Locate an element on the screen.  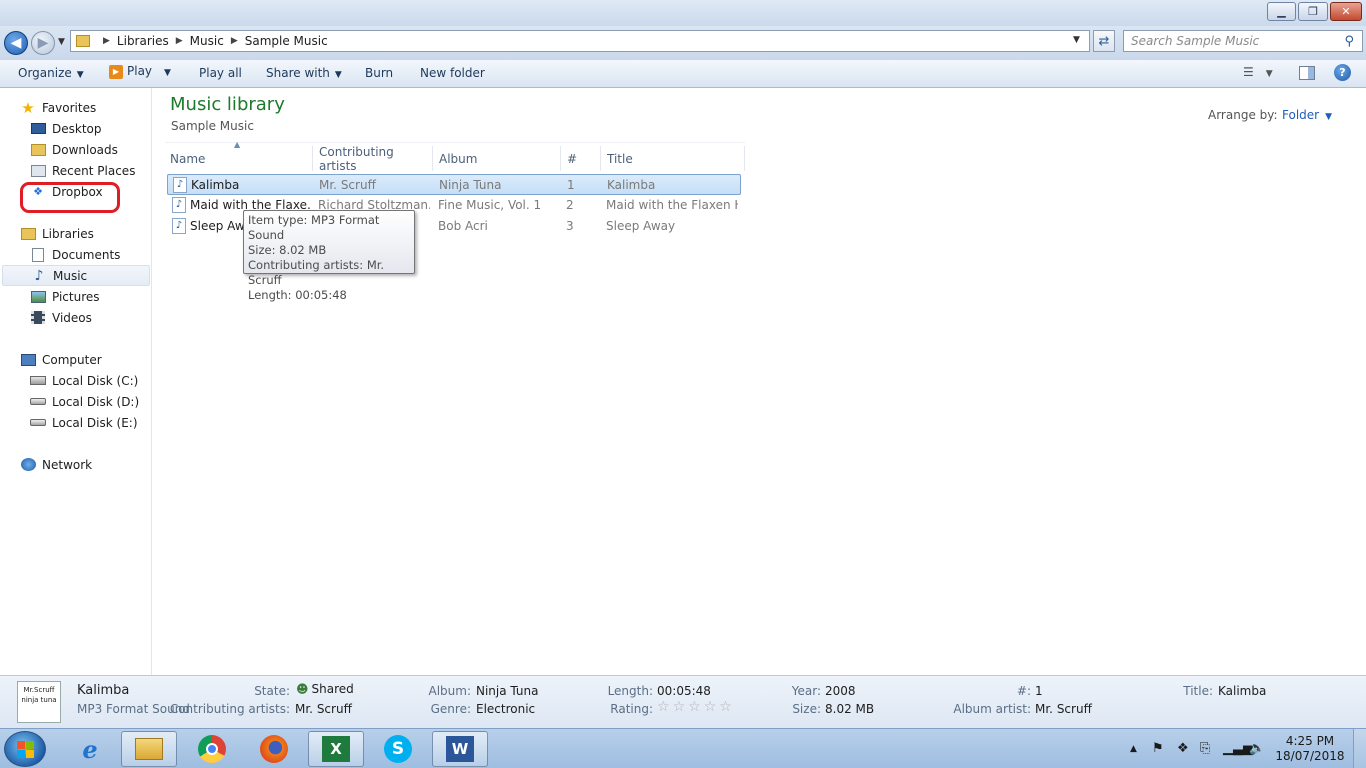
refresh-icon: ⇄ is located at coordinates (1104, 41).